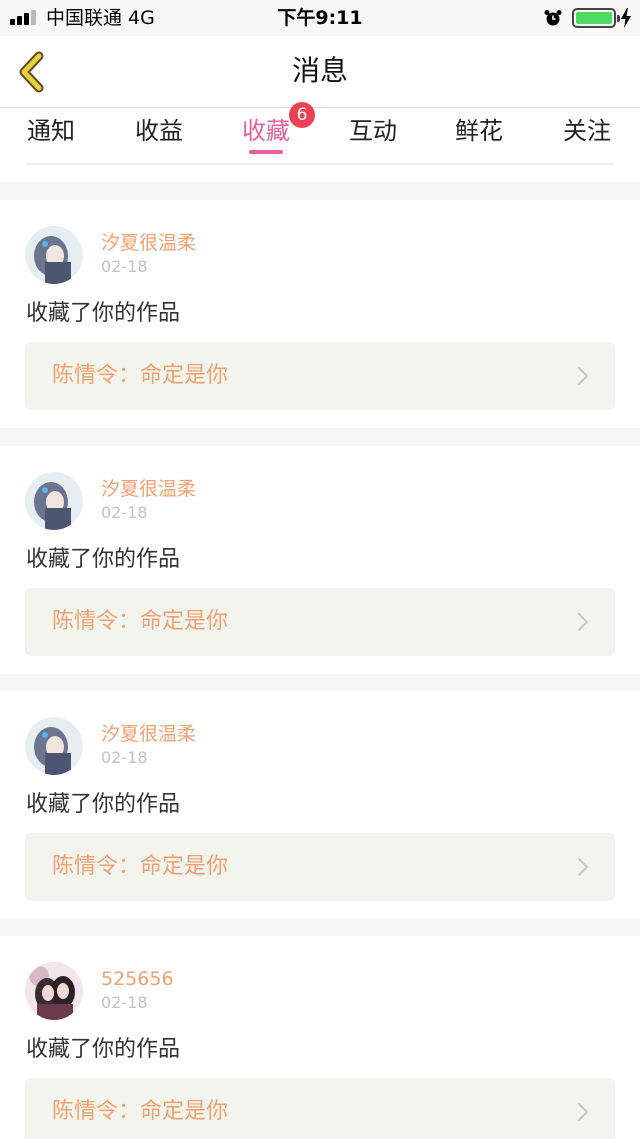  I want to click on tab-earnings: 收益, so click(159, 137).